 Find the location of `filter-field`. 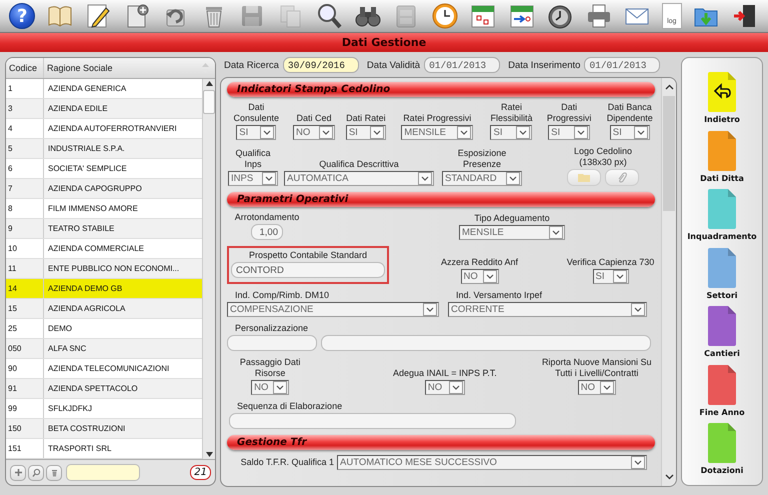

filter-field is located at coordinates (103, 472).